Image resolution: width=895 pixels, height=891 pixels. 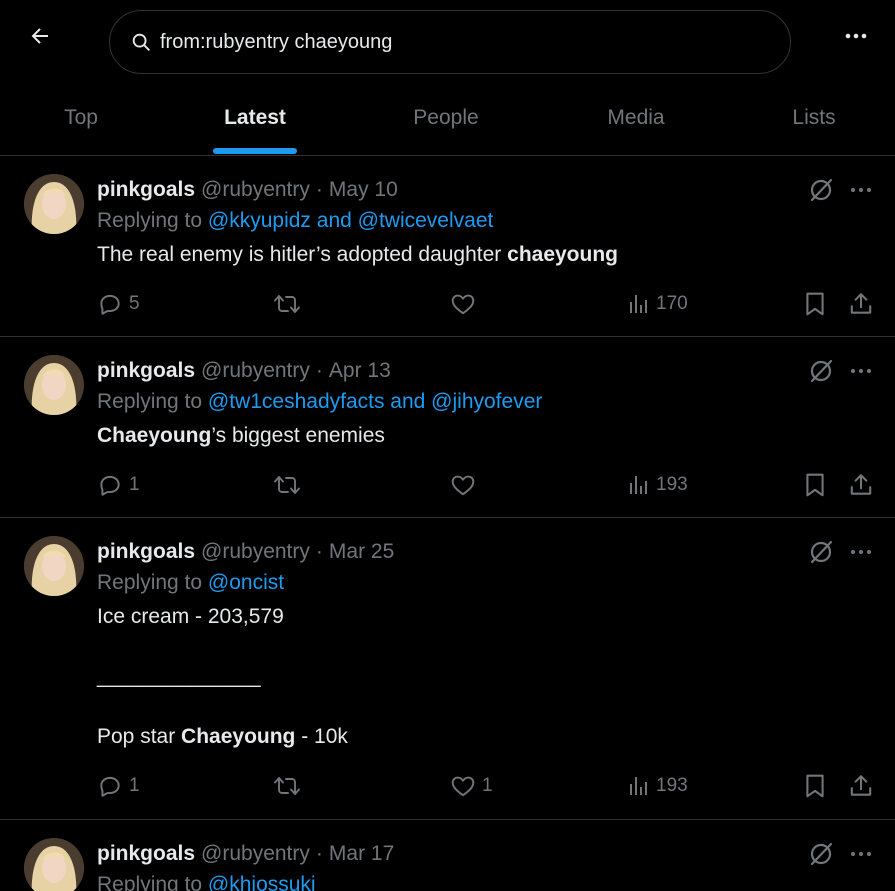 What do you see at coordinates (460, 42) in the screenshot?
I see `search-input` at bounding box center [460, 42].